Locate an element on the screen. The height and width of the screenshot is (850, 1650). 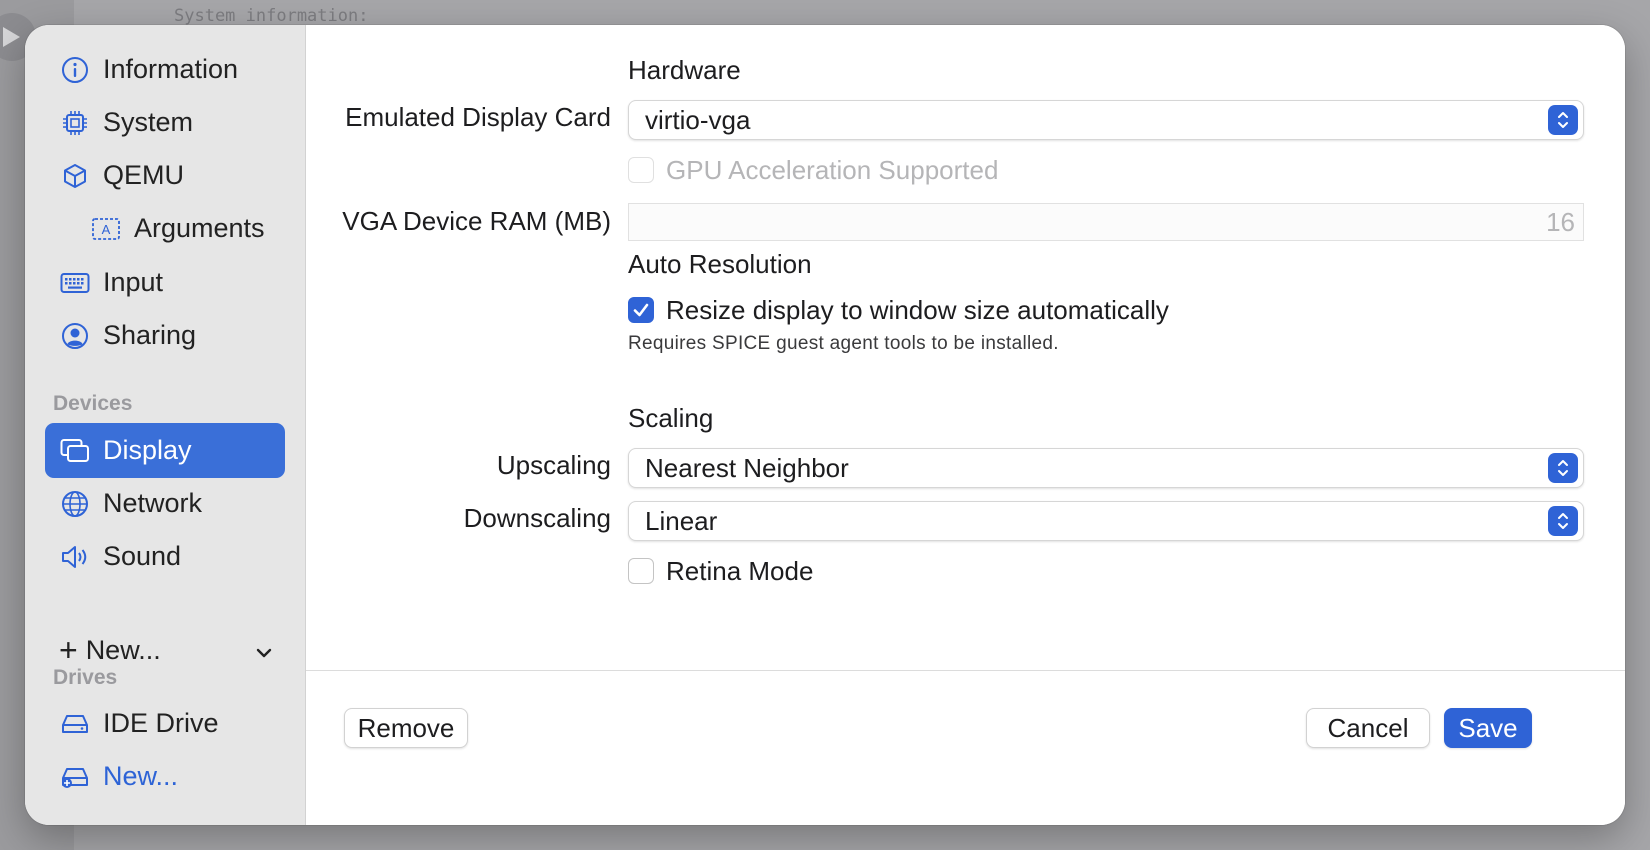
sidebar-item-system: System is located at coordinates (126, 122).